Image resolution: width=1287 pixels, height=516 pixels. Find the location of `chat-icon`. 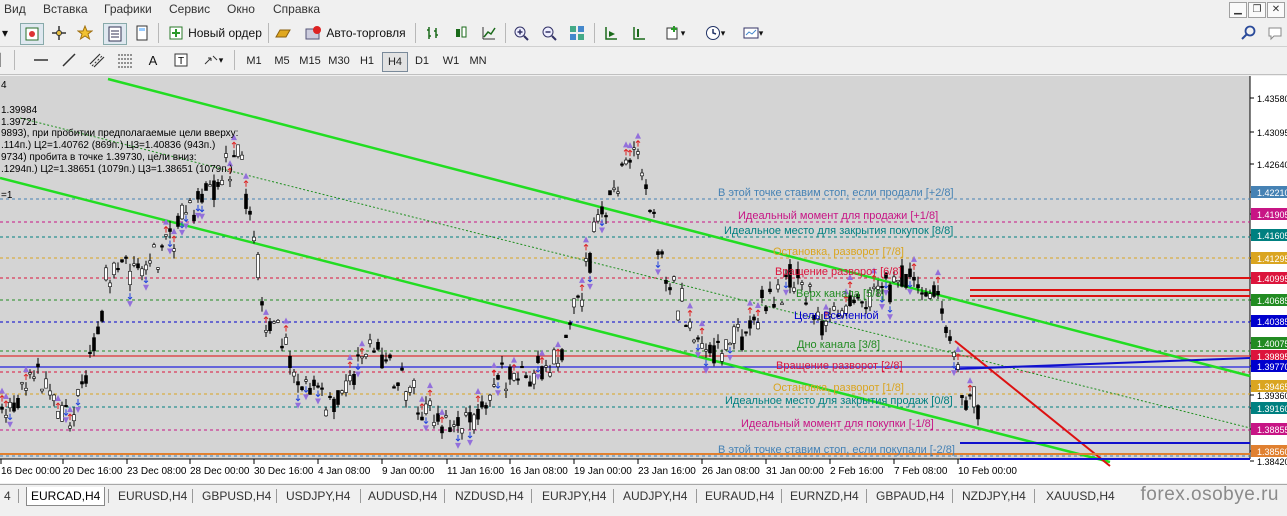

chat-icon is located at coordinates (1276, 33).